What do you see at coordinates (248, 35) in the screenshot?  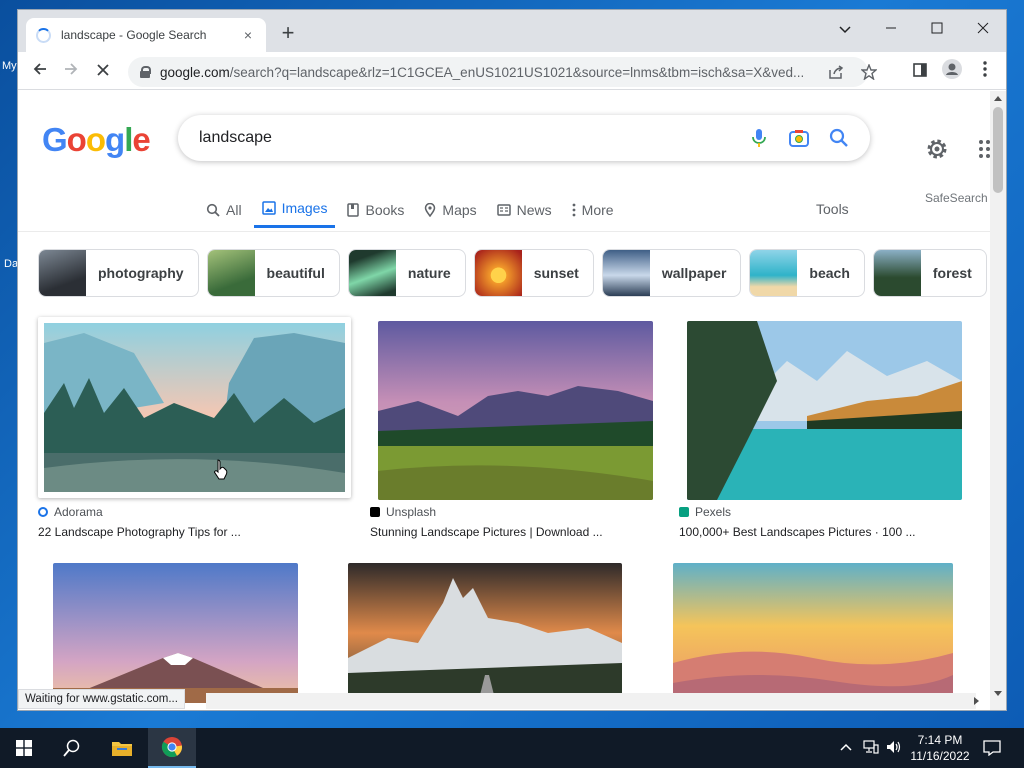 I see `tab-close-icon: ×` at bounding box center [248, 35].